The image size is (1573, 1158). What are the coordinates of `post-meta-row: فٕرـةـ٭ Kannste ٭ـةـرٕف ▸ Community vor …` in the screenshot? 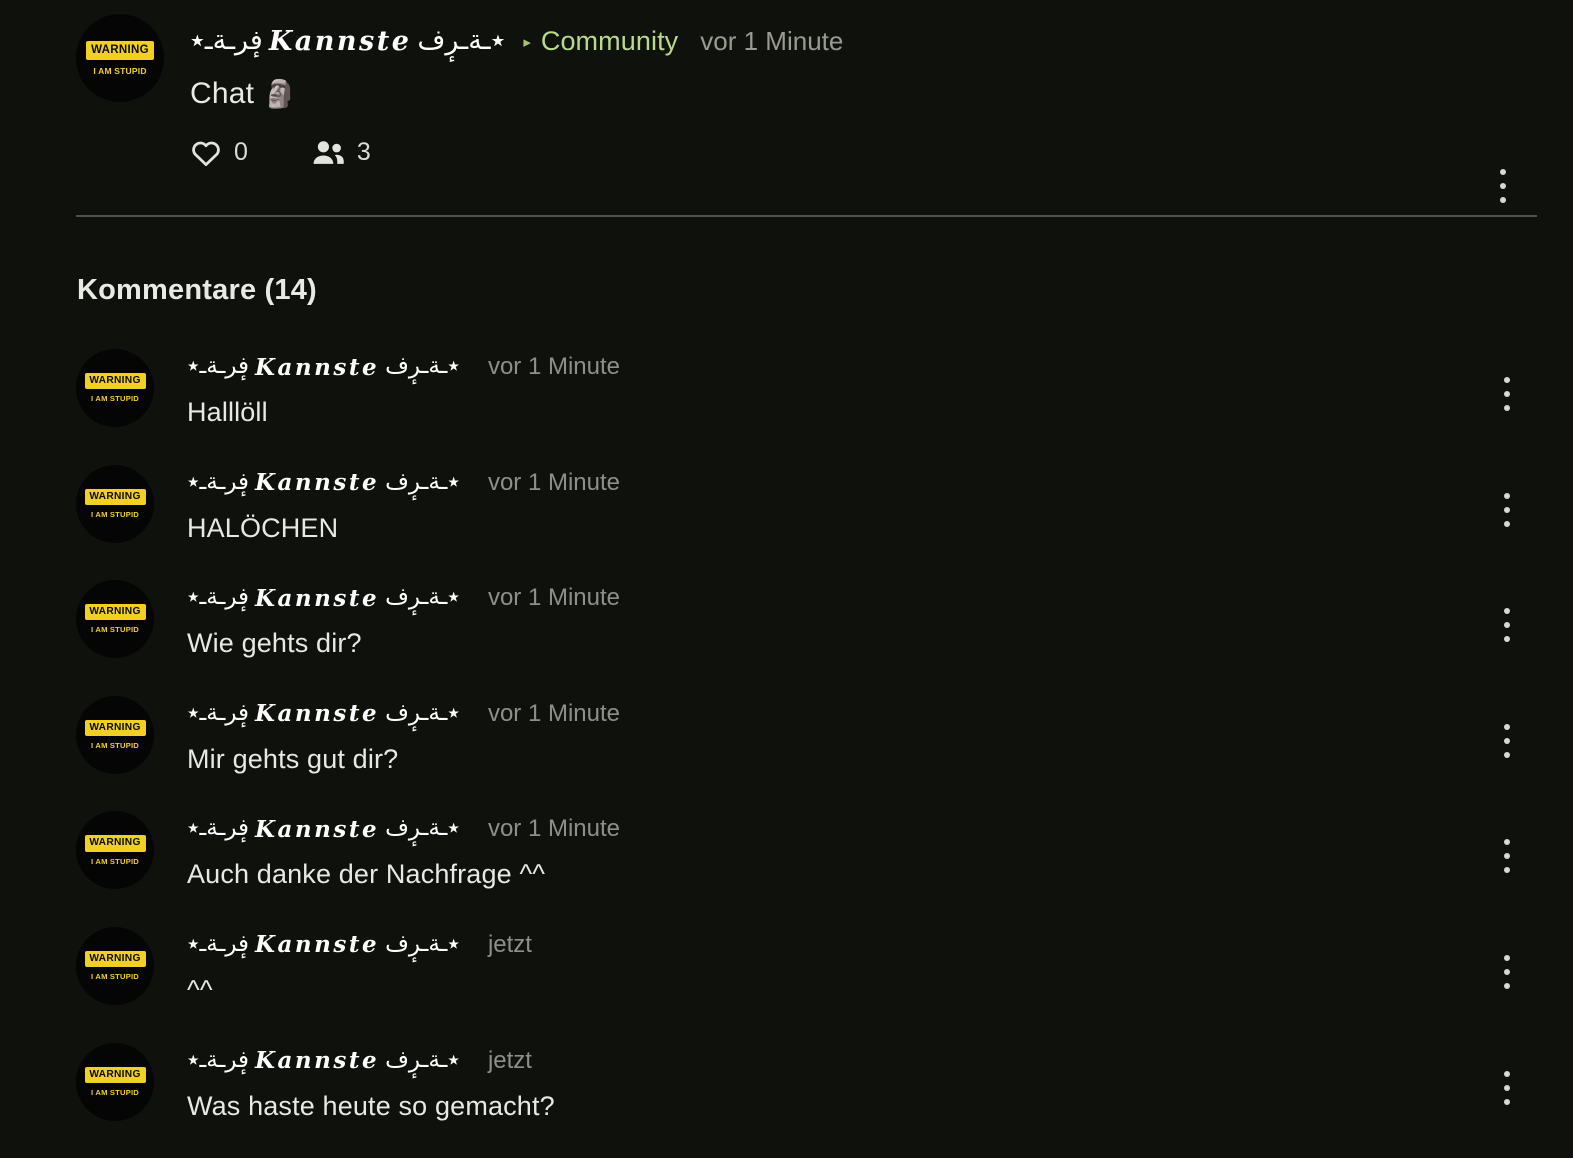 It's located at (863, 41).